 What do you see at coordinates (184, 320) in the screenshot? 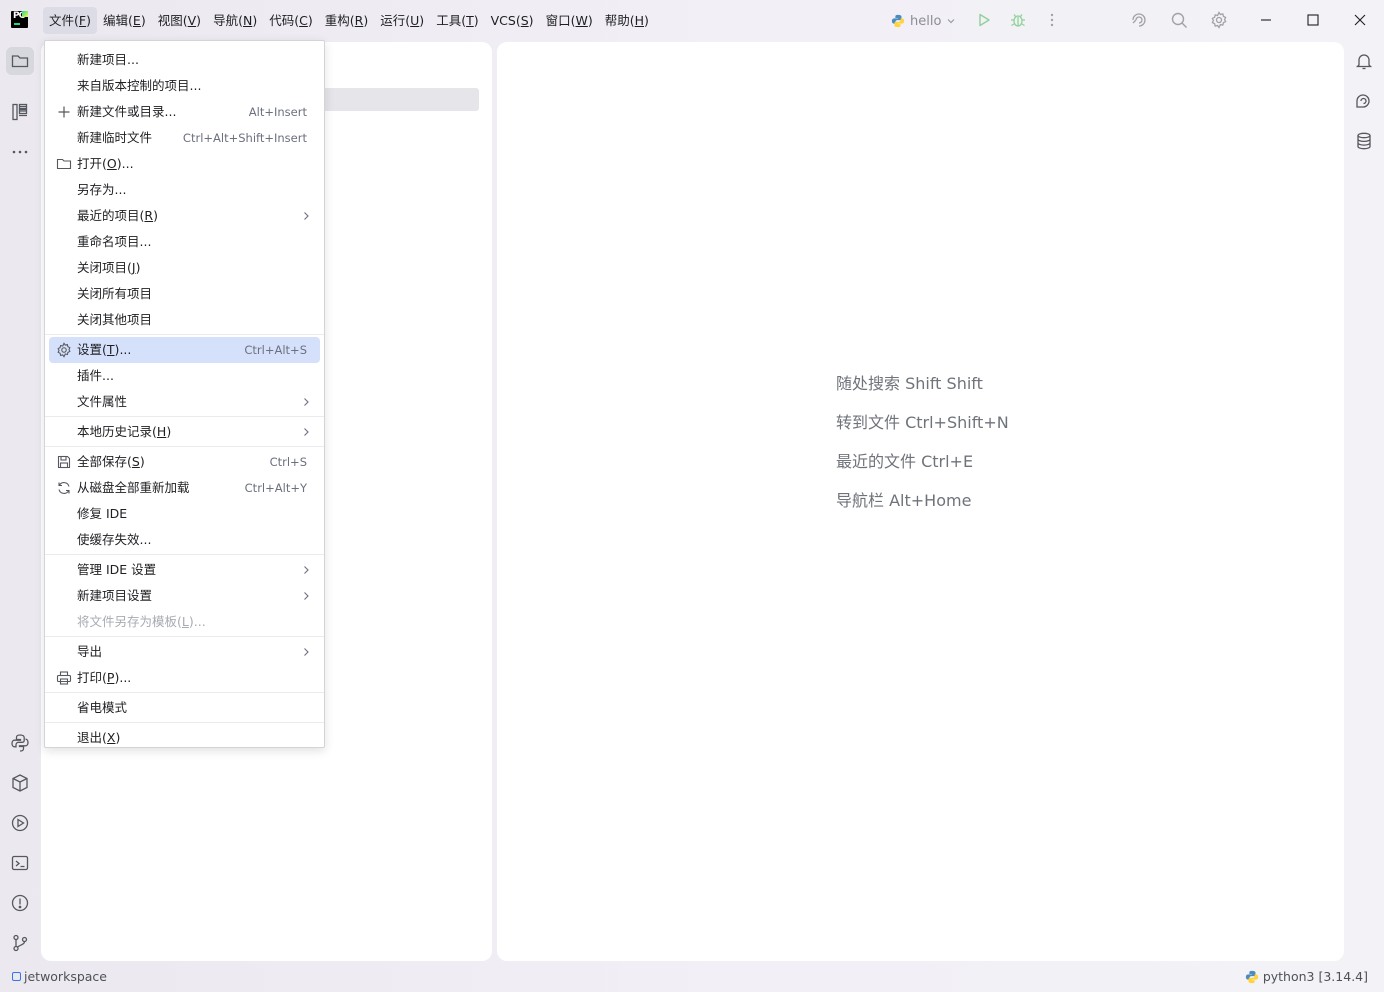
I see `file-menu-item-关闭其他项目: 关闭其他项目` at bounding box center [184, 320].